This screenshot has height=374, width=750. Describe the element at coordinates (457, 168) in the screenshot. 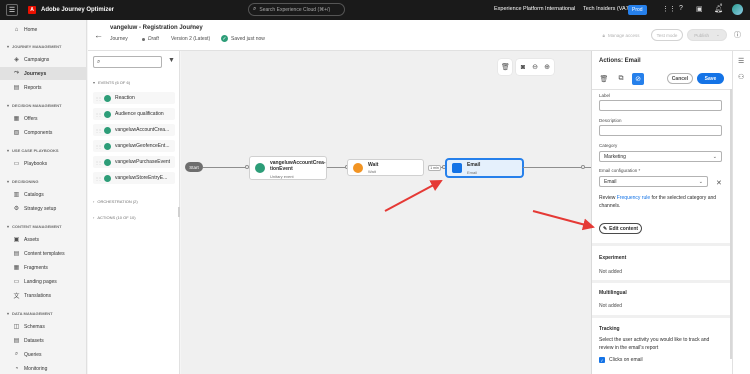

I see `email-icon` at that location.